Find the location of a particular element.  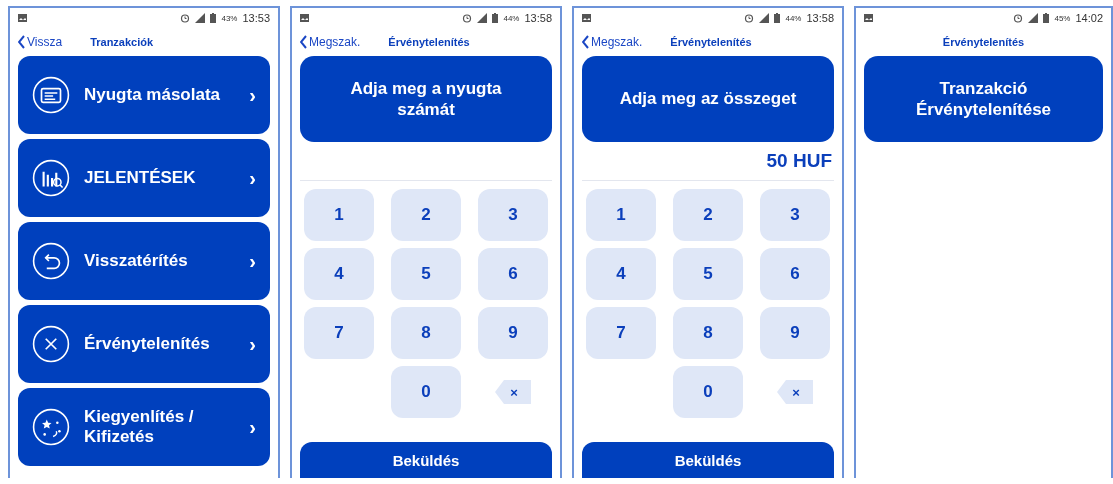

message-banner: Tranzakció Érvénytelenítése is located at coordinates (983, 99).